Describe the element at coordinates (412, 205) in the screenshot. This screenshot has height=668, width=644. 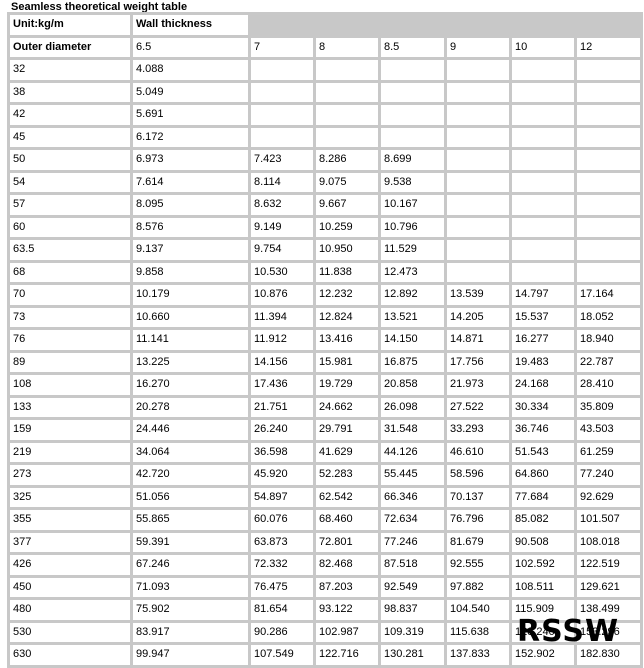
I see `weight-cell: 10.167` at that location.